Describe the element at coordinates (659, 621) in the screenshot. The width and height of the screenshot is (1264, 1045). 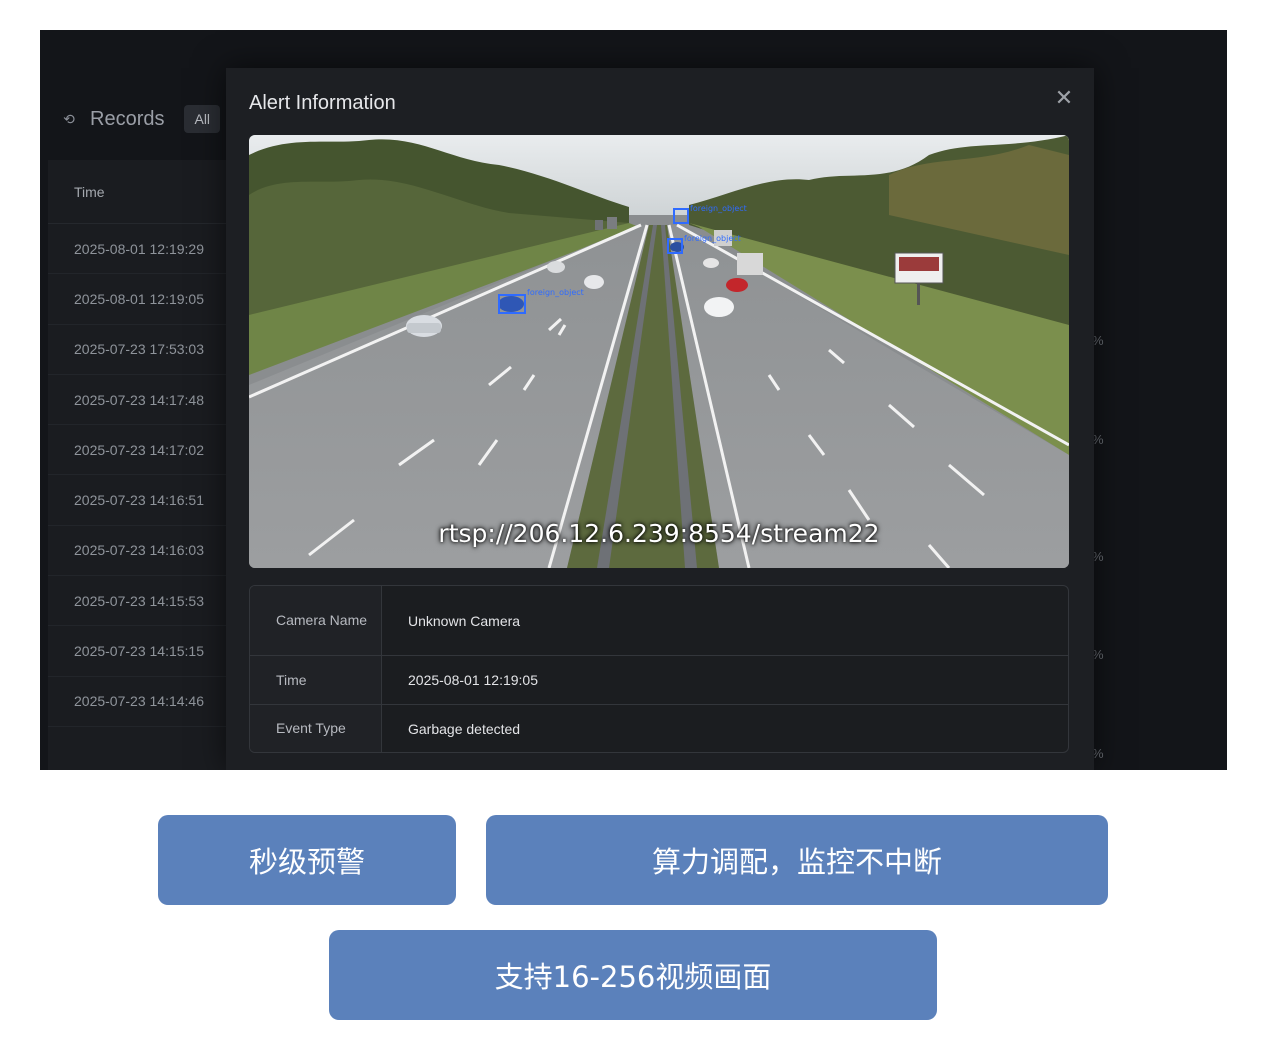
I see `info-row-camera: Camera Name Unknown Camera` at that location.